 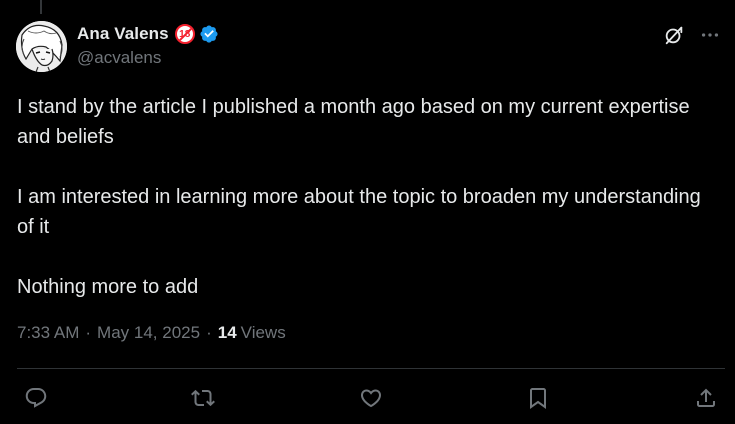 I want to click on no-under-18-icon: 18, so click(x=184, y=34).